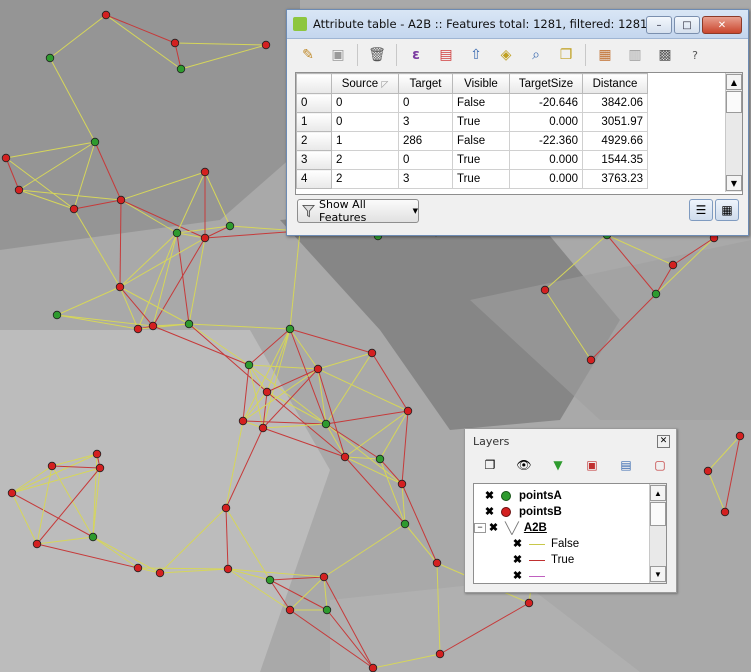 This screenshot has width=751, height=672. I want to click on cell-targetsize: -20.646, so click(546, 103).